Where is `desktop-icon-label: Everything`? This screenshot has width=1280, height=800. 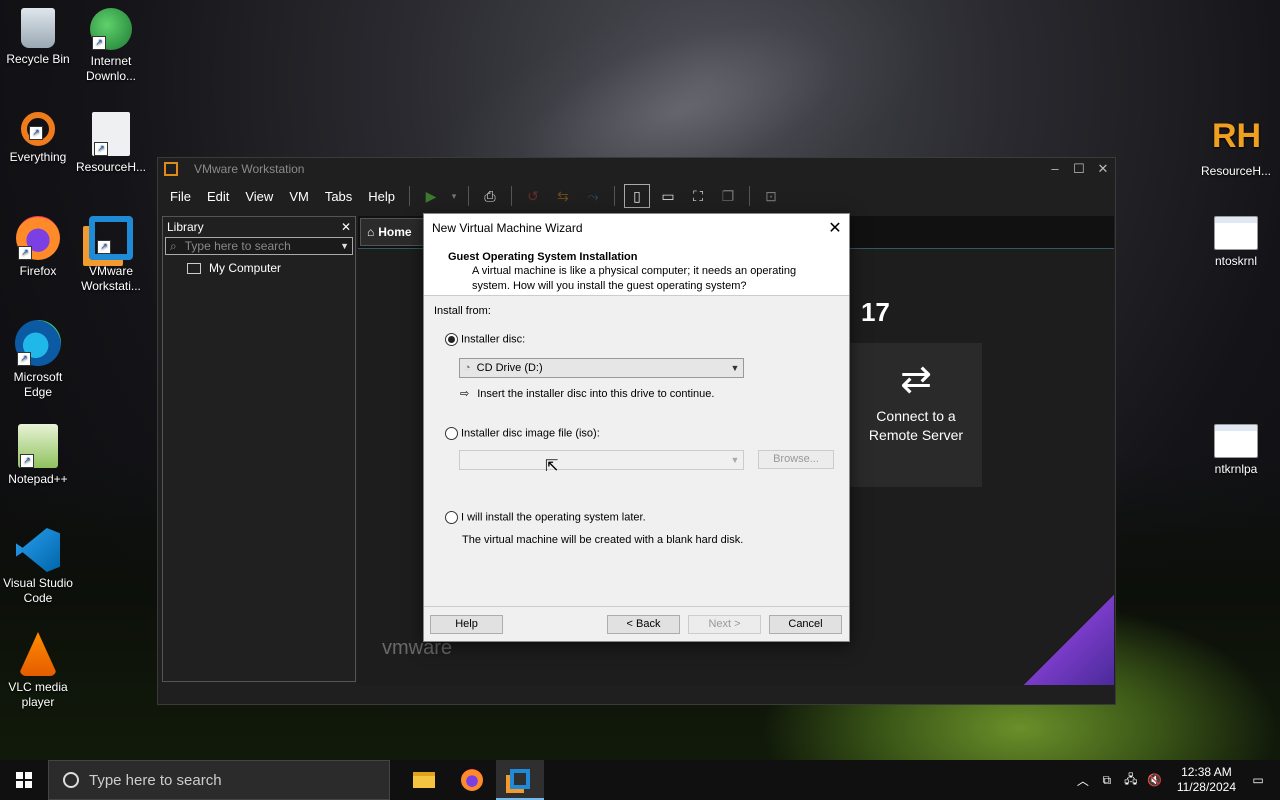 desktop-icon-label: Everything is located at coordinates (38, 157).